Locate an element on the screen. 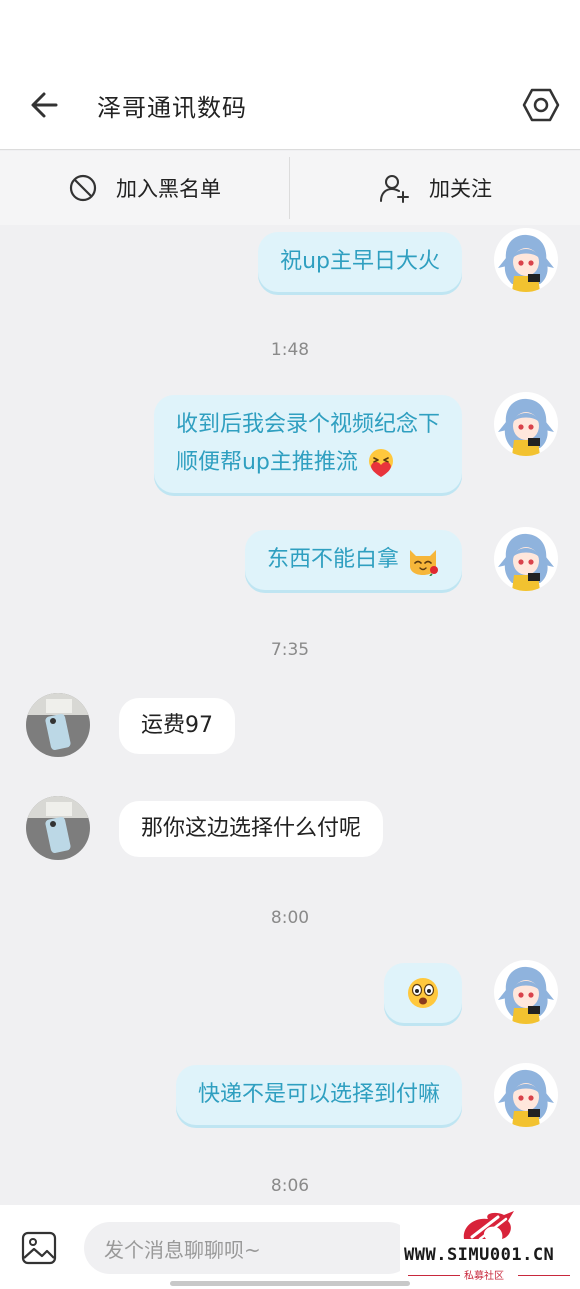 Image resolution: width=580 pixels, height=1289 pixels. watermark-sub: 私募社区 is located at coordinates (484, 1276).